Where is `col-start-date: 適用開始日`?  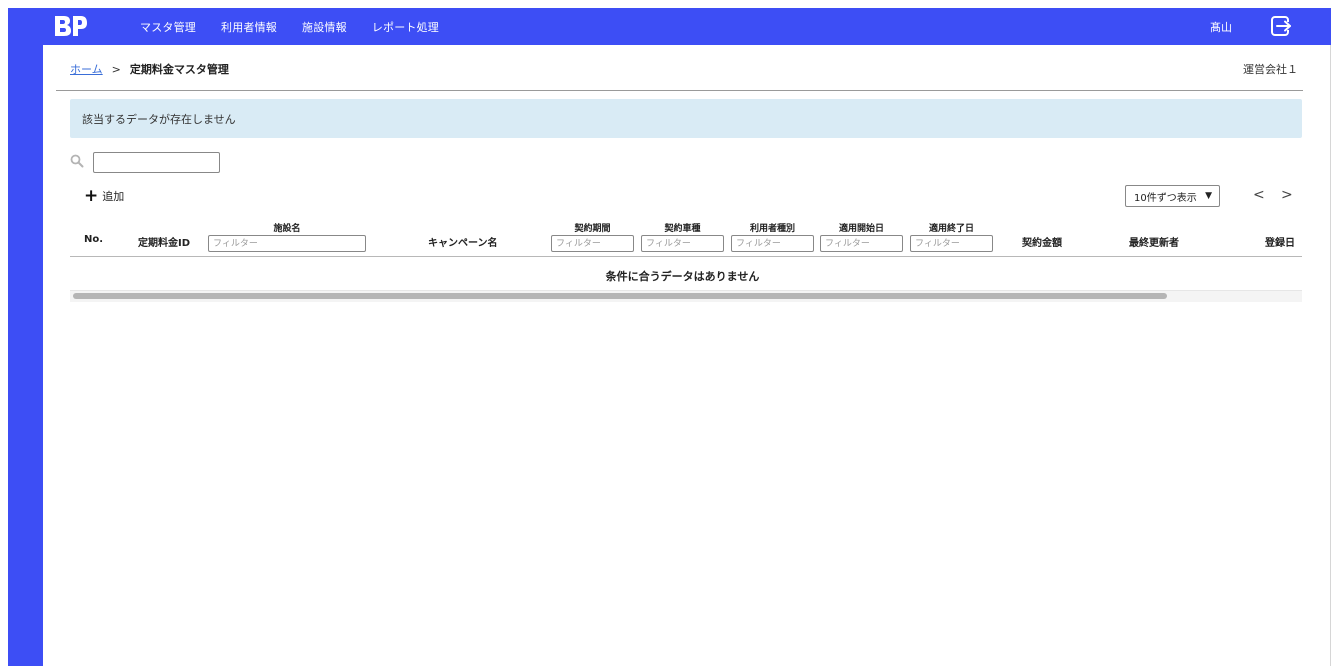 col-start-date: 適用開始日 is located at coordinates (861, 236).